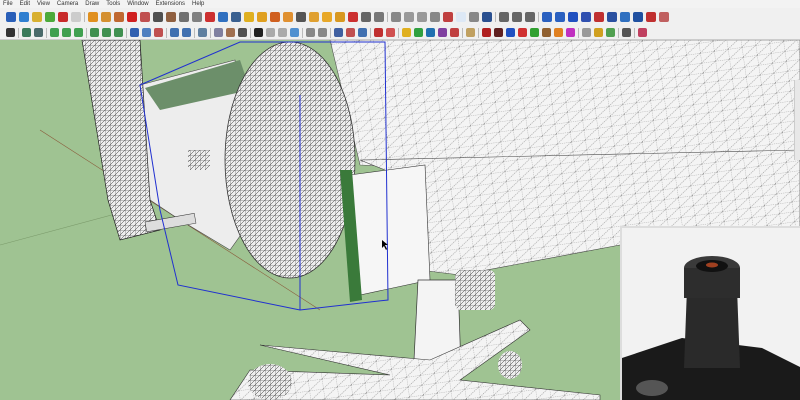  Describe the element at coordinates (534, 32) in the screenshot. I see `drop-green-icon` at that location.